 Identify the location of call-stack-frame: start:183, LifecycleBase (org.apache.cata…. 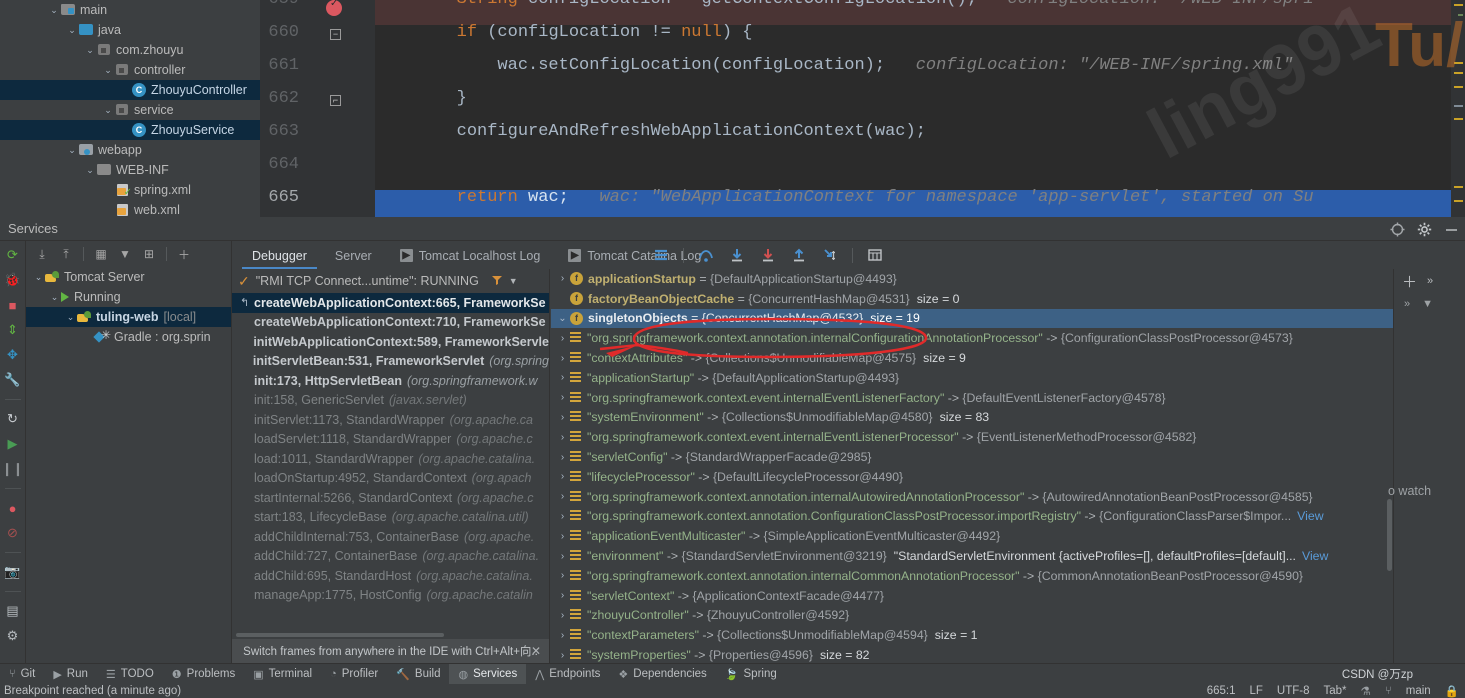
(390, 518).